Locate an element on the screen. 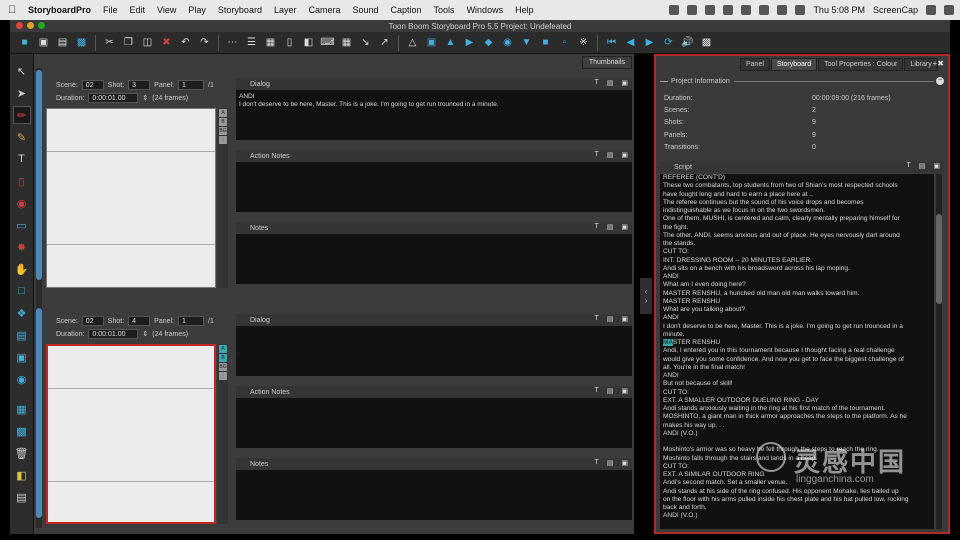 The width and height of the screenshot is (960, 540). minimize-button is located at coordinates (30, 25).